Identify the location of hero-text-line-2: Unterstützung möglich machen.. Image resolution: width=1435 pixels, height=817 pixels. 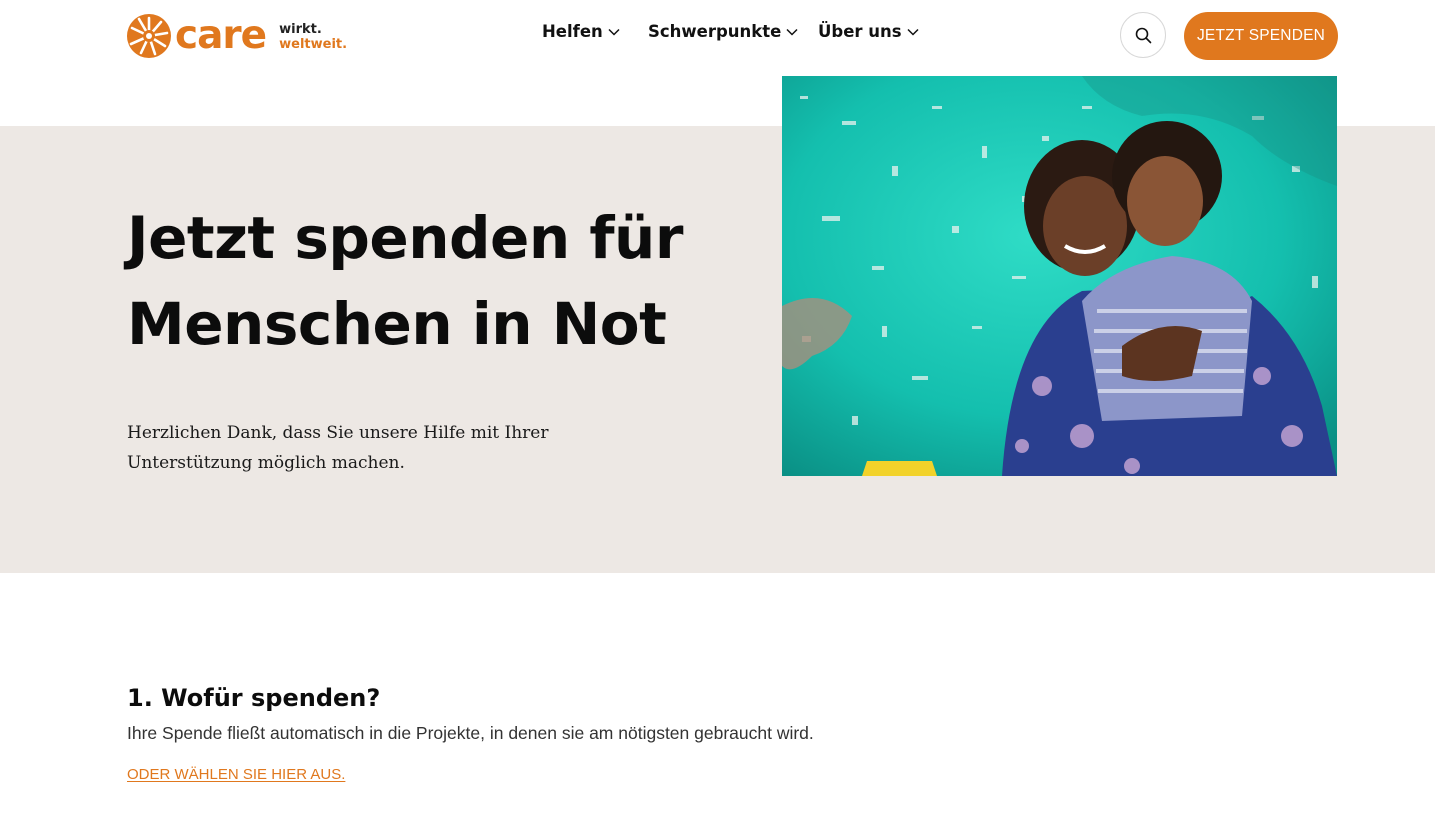
(266, 463).